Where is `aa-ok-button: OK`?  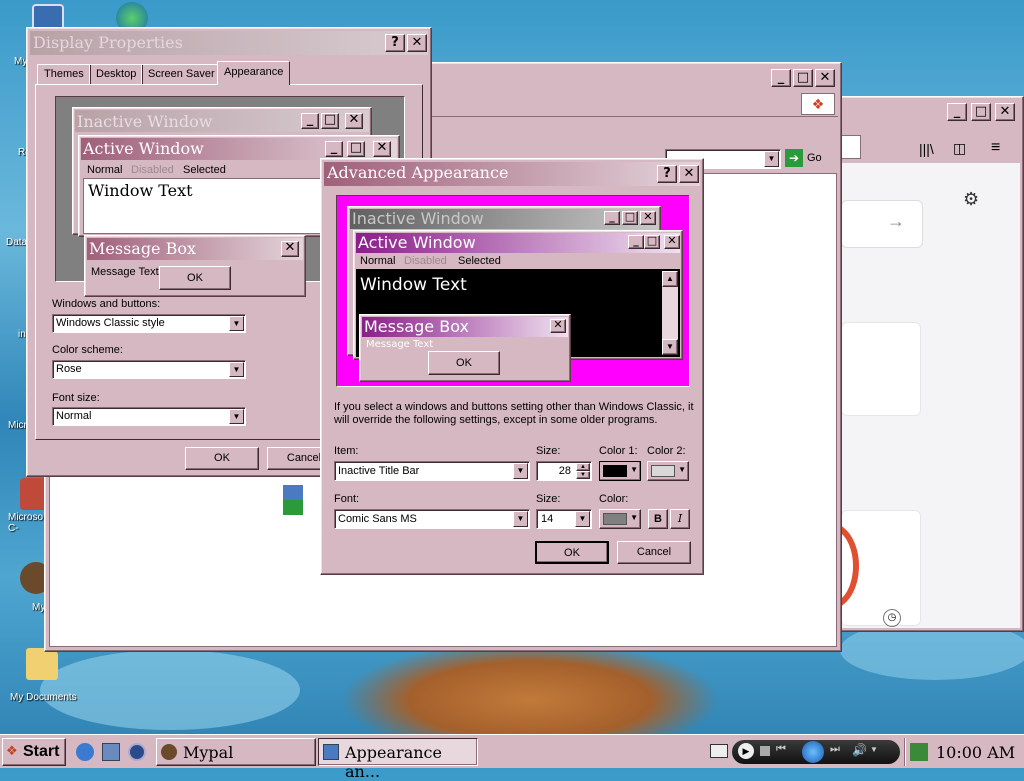
aa-ok-button: OK is located at coordinates (572, 552).